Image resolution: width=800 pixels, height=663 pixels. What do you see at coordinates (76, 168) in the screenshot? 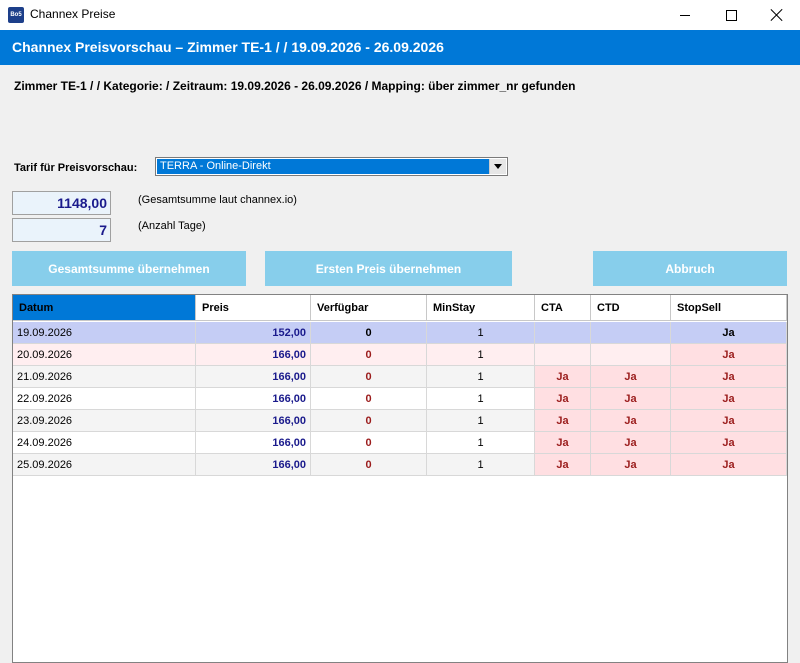
I see `tarif-label: Tarif für Preisvorschau:` at bounding box center [76, 168].